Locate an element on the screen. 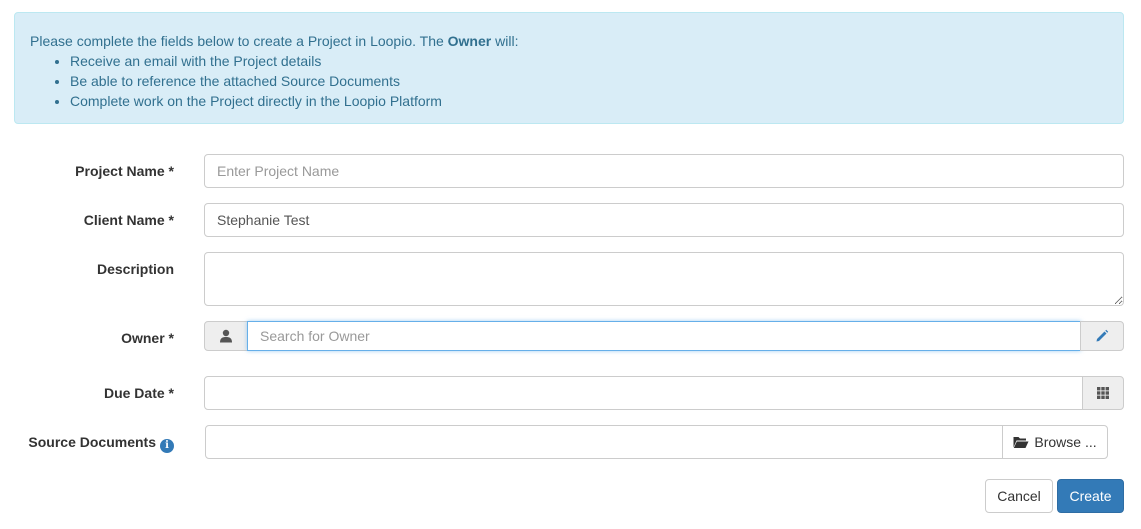 Image resolution: width=1141 pixels, height=529 pixels. intro-owner-strong: Owner is located at coordinates (469, 41).